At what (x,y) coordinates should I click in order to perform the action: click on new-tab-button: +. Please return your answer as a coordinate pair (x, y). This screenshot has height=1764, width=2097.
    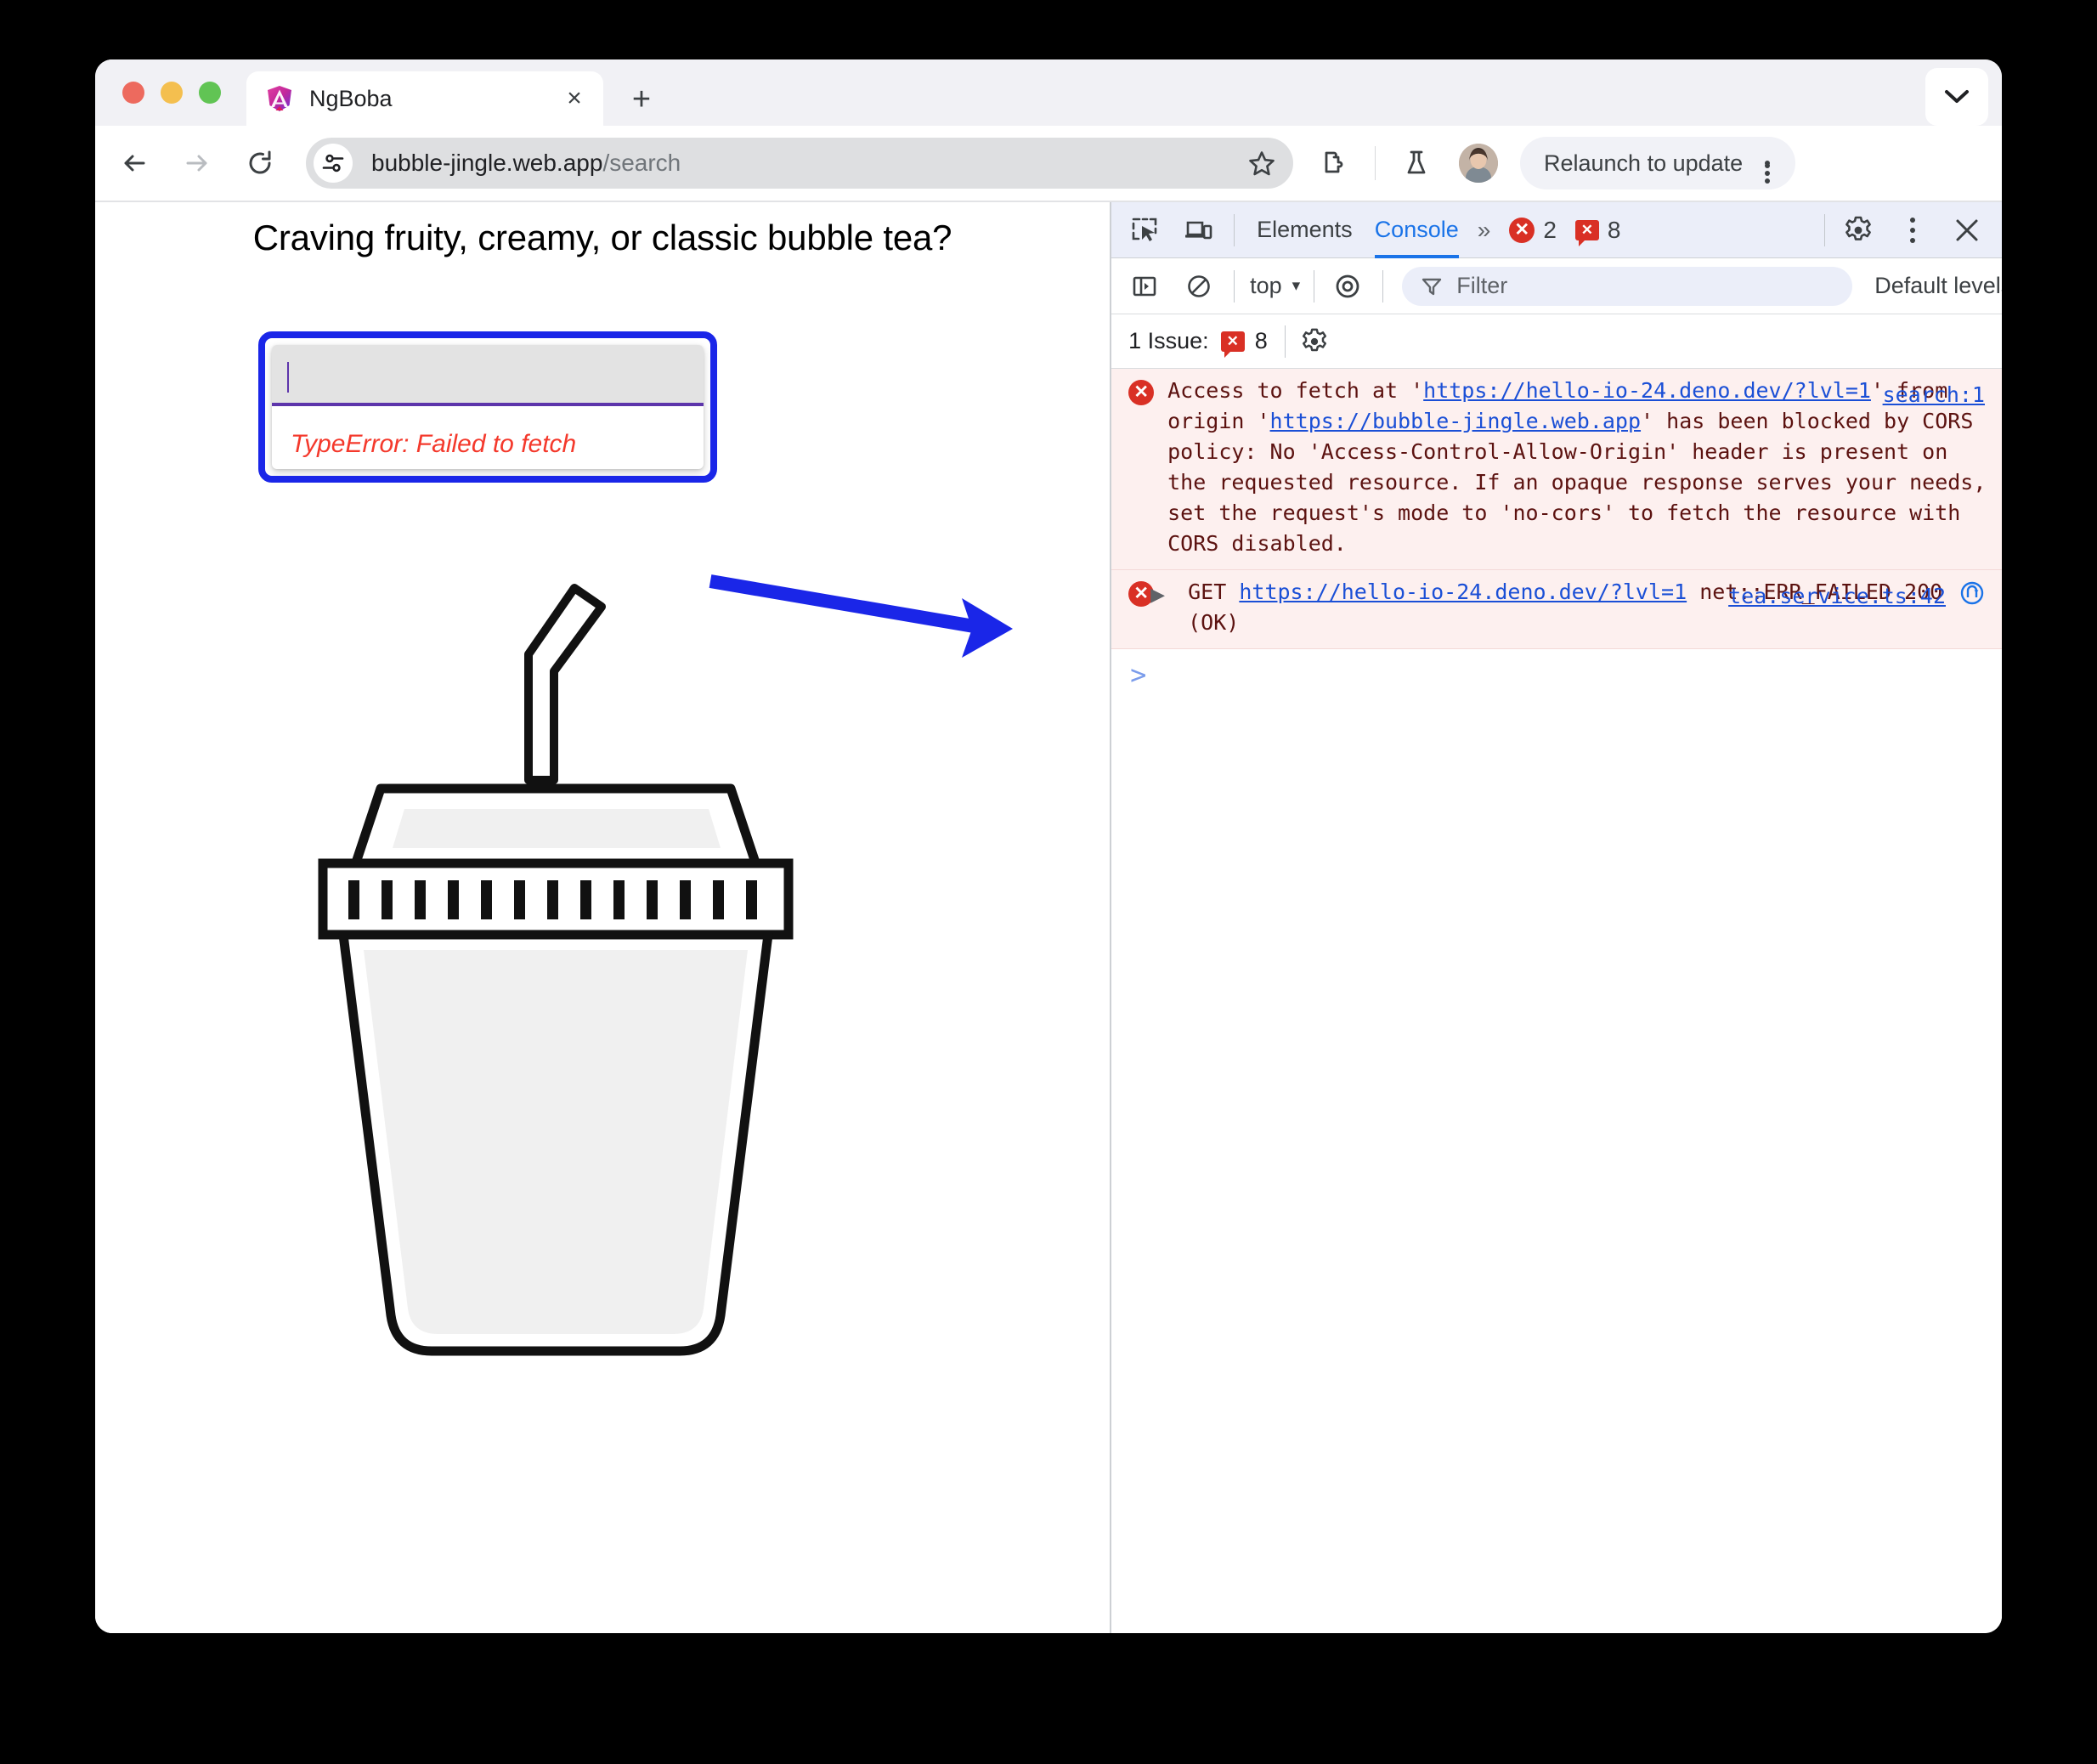
    Looking at the image, I should click on (641, 99).